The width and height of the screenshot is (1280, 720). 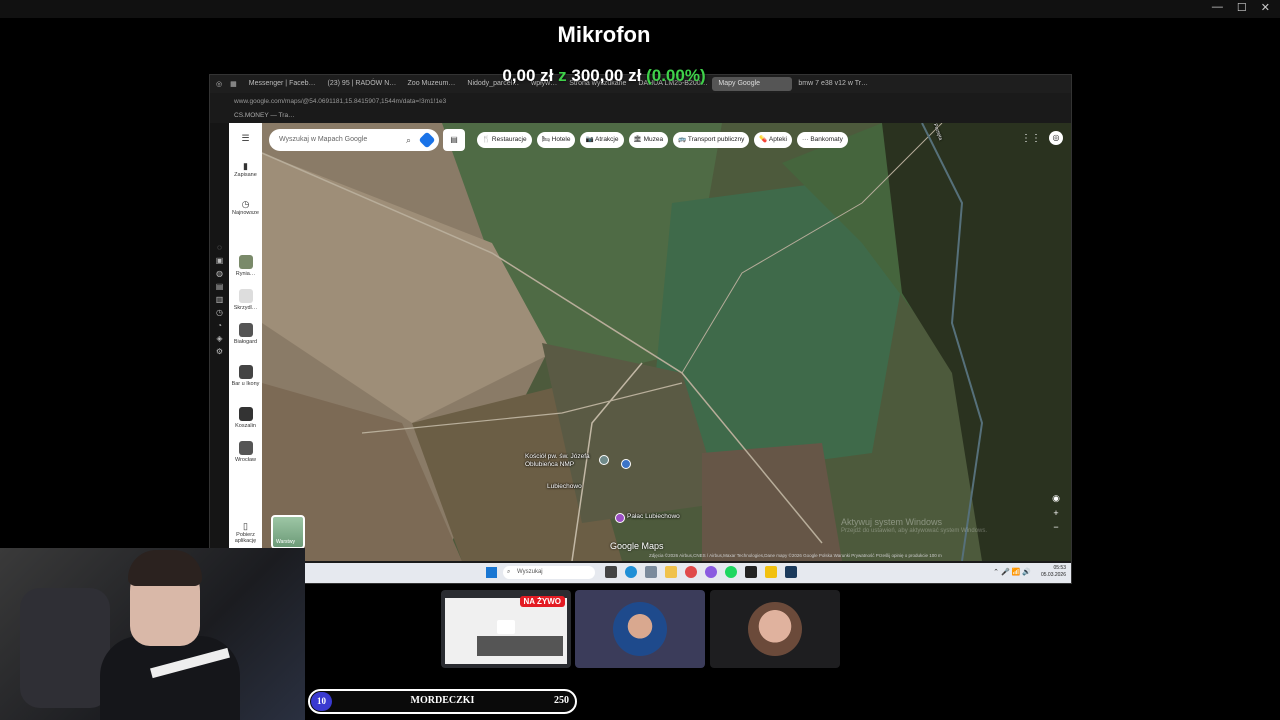 I want to click on system-tray: ⌃ 🎤 📶 🔊, so click(x=1012, y=572).